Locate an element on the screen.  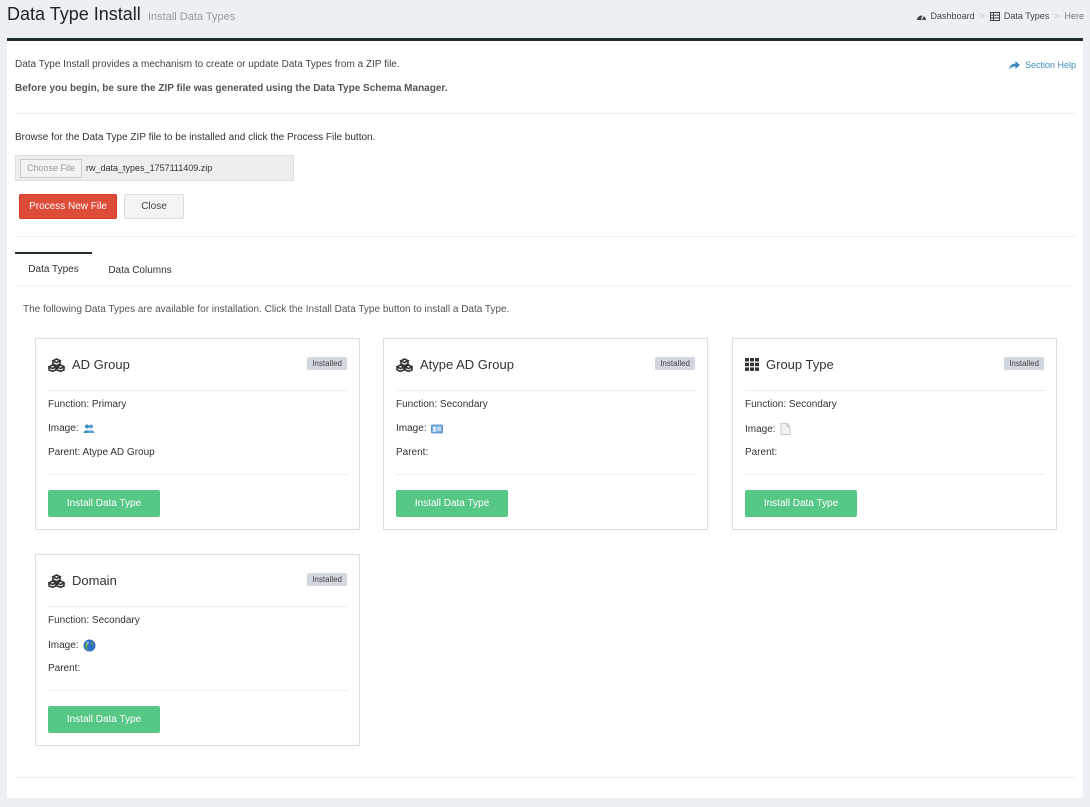
process-new-file-button: Process New File is located at coordinates (68, 206).